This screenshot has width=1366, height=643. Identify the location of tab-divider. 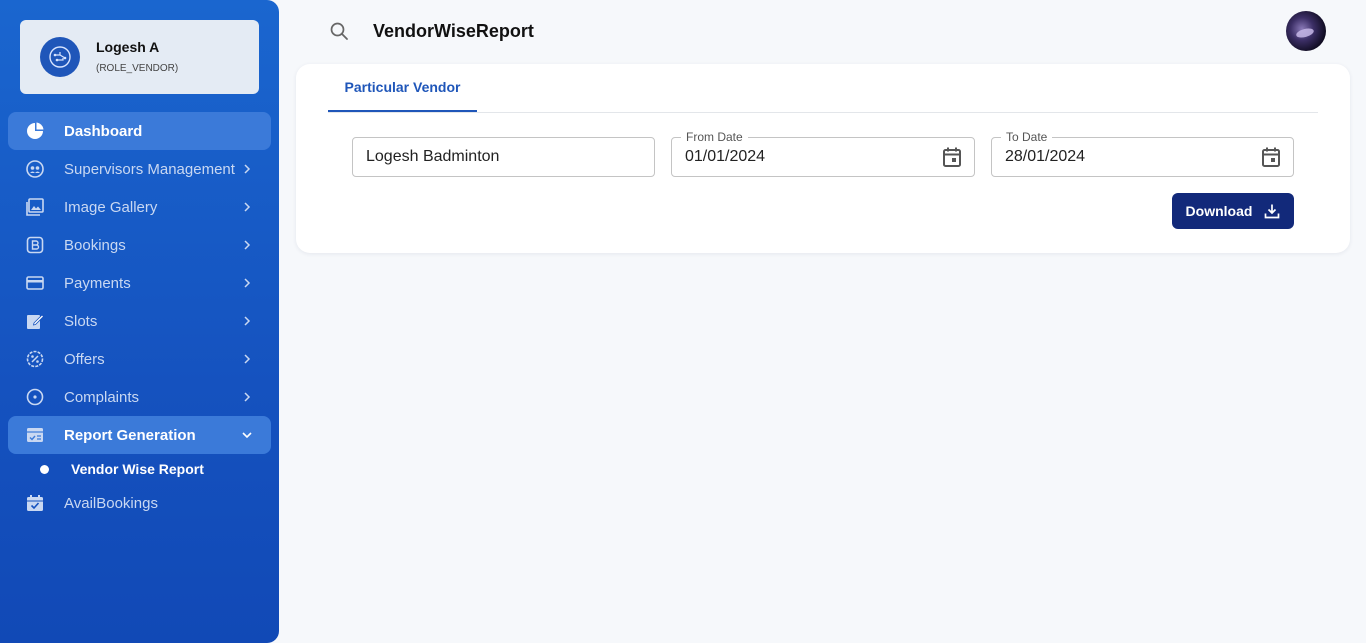
(823, 112).